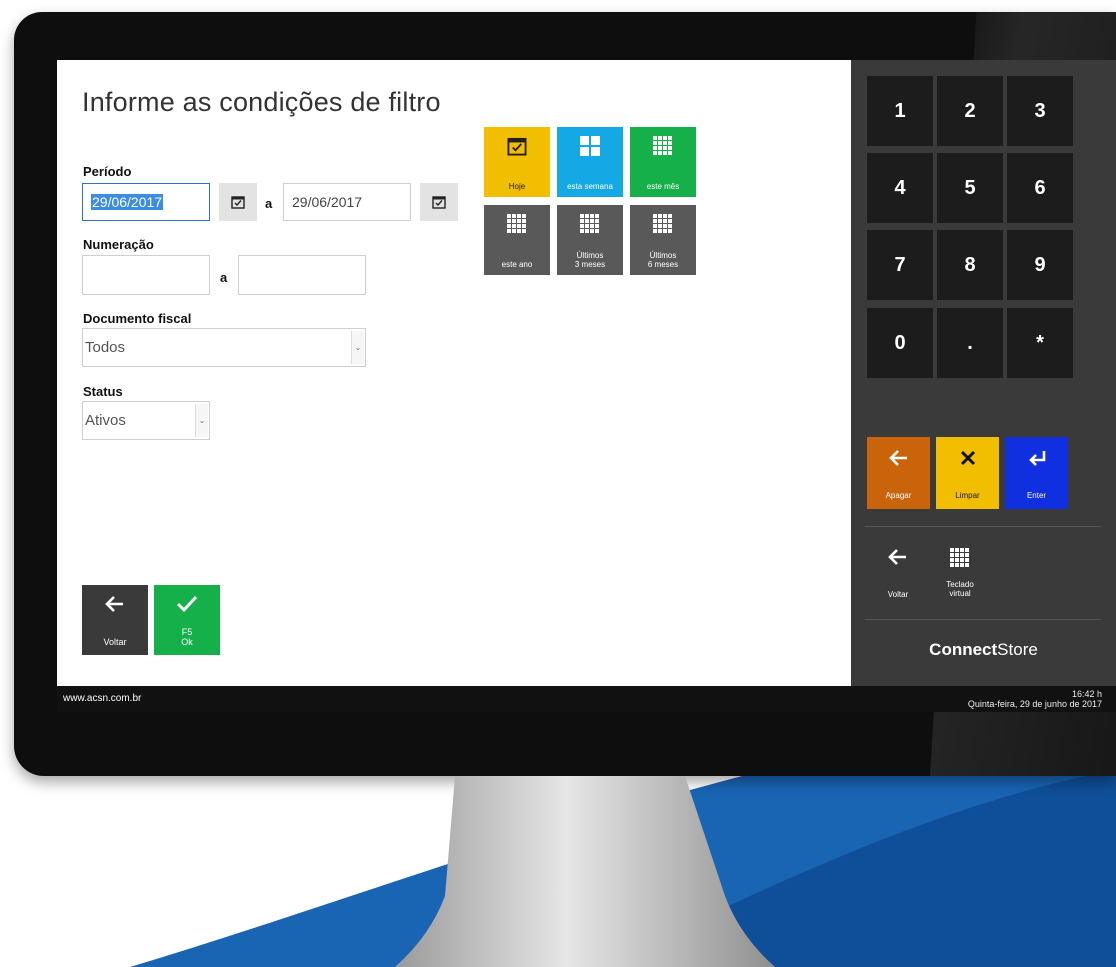 This screenshot has height=967, width=1116. What do you see at coordinates (102, 698) in the screenshot?
I see `website-url: www.acsn.com.br` at bounding box center [102, 698].